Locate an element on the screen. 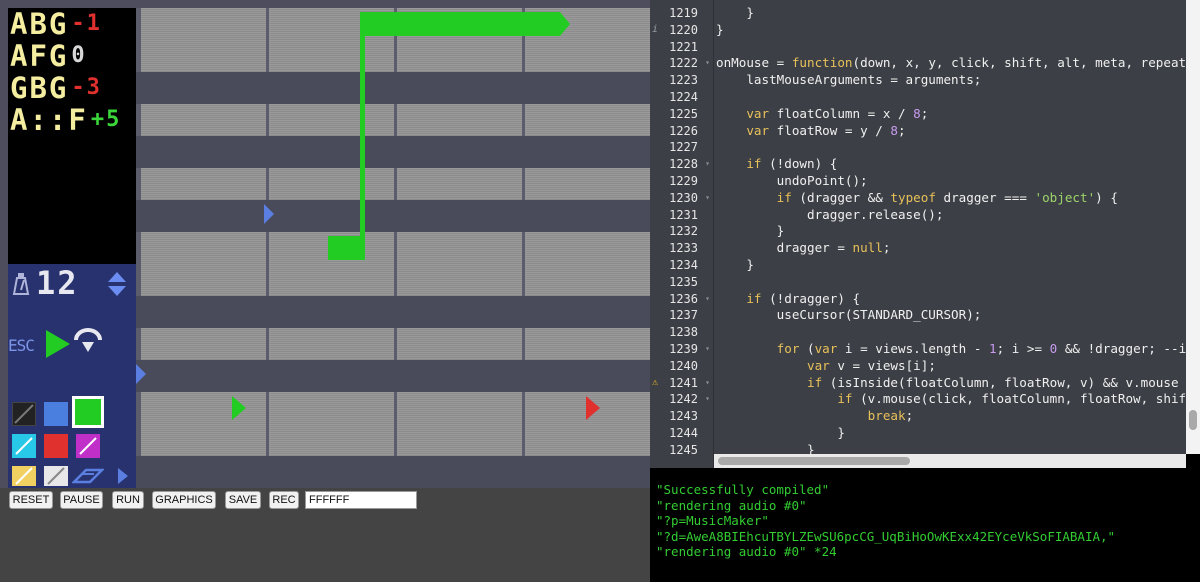 This screenshot has width=1200, height=582. palette-swatch-magenta is located at coordinates (88, 446).